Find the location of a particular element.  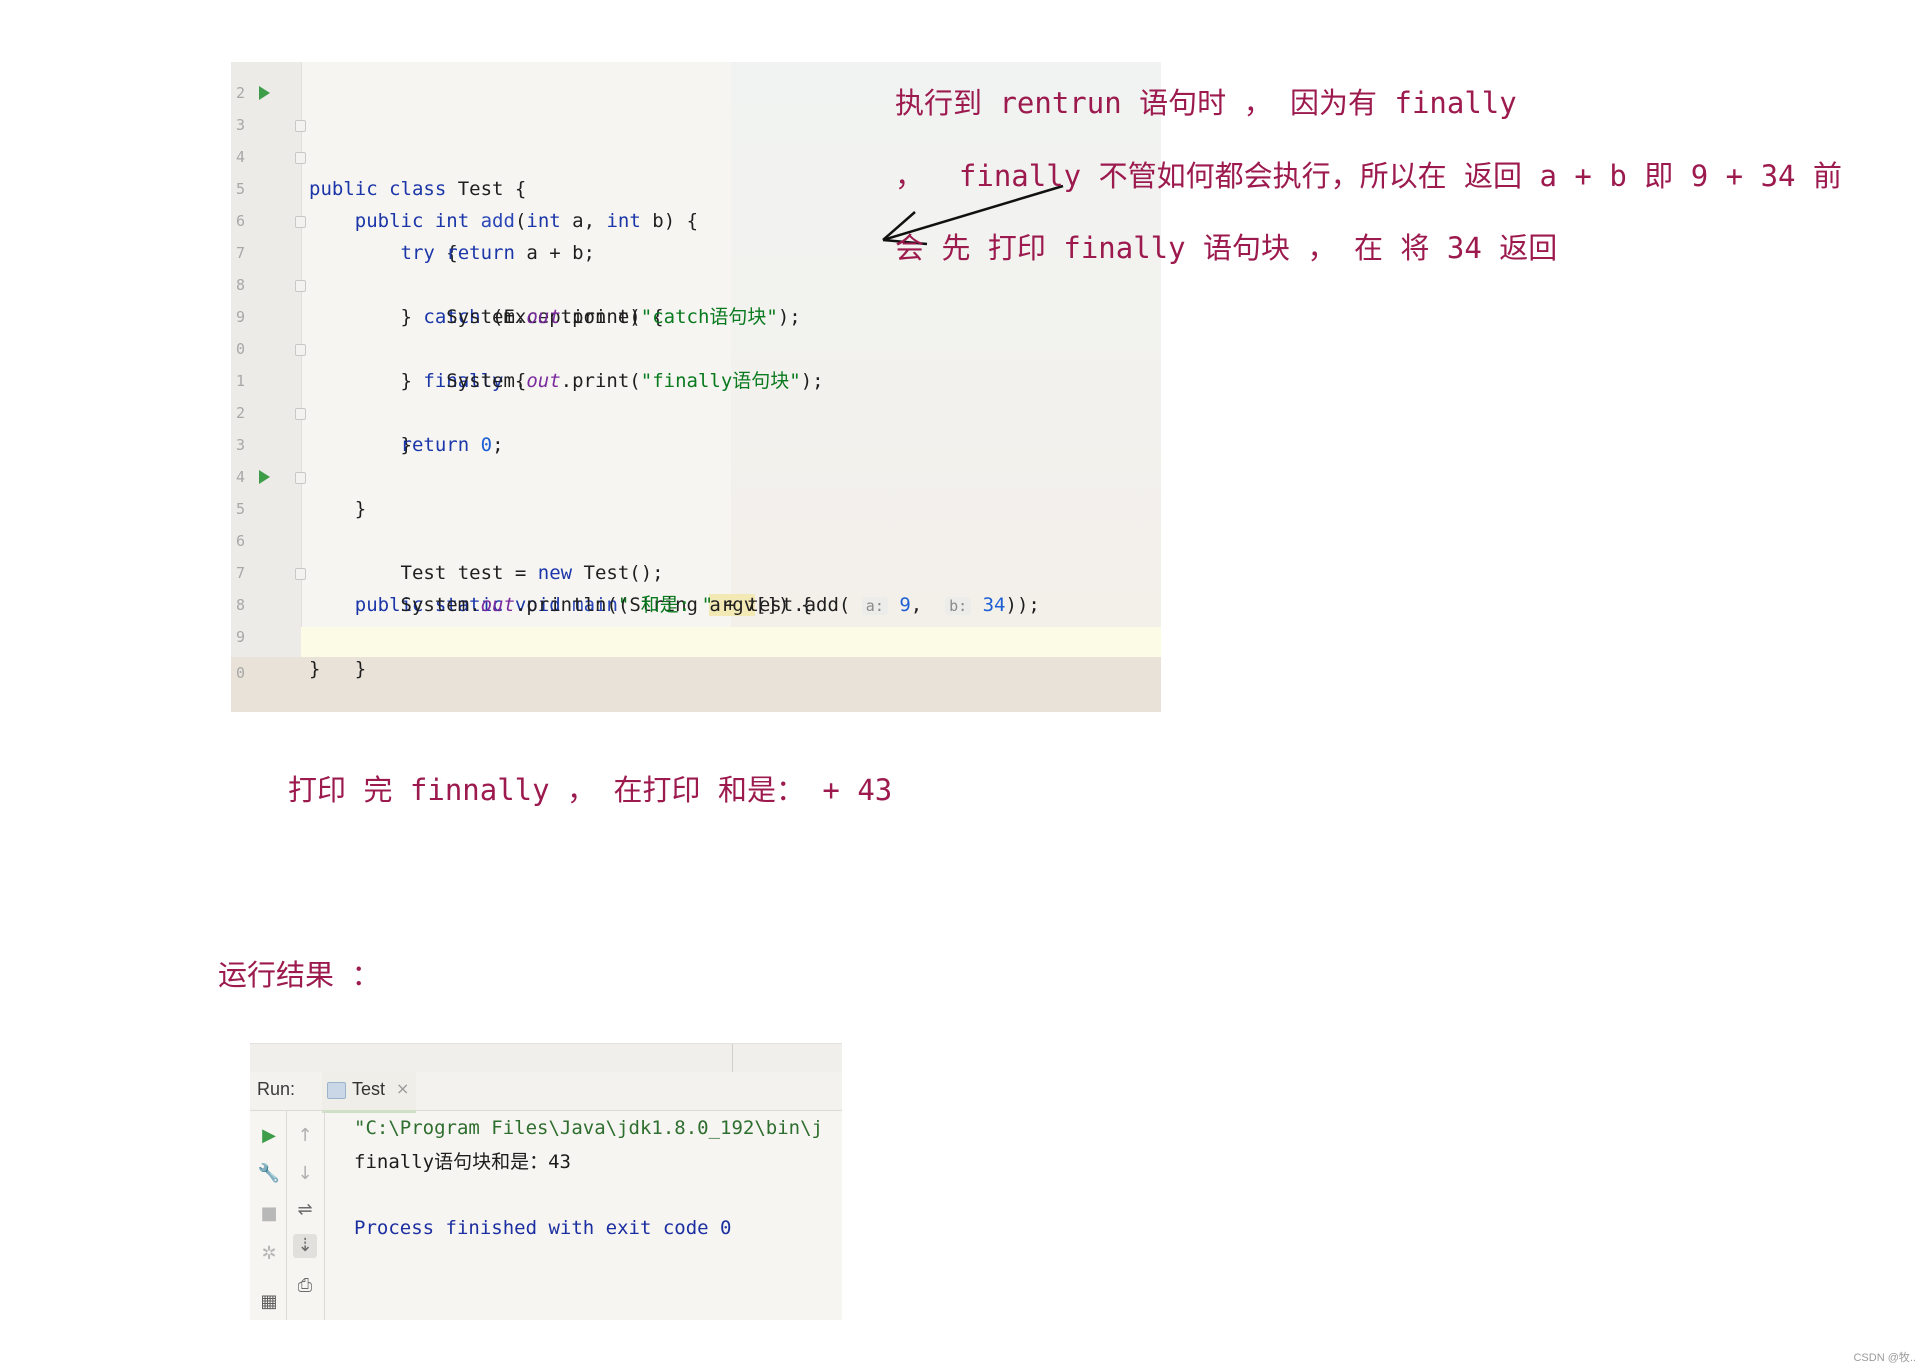

stop-icon: ■ is located at coordinates (269, 1214).